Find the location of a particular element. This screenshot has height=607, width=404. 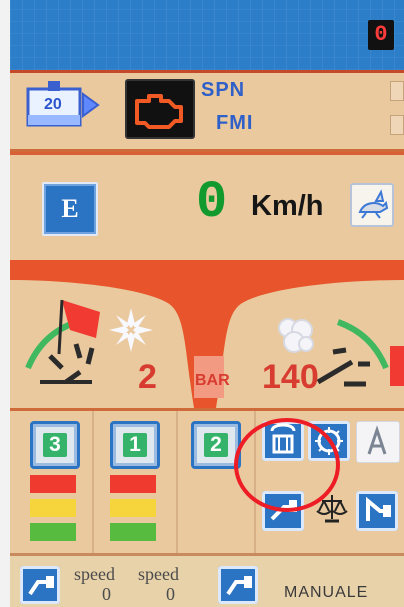

speed-right-label: speed is located at coordinates (158, 574).